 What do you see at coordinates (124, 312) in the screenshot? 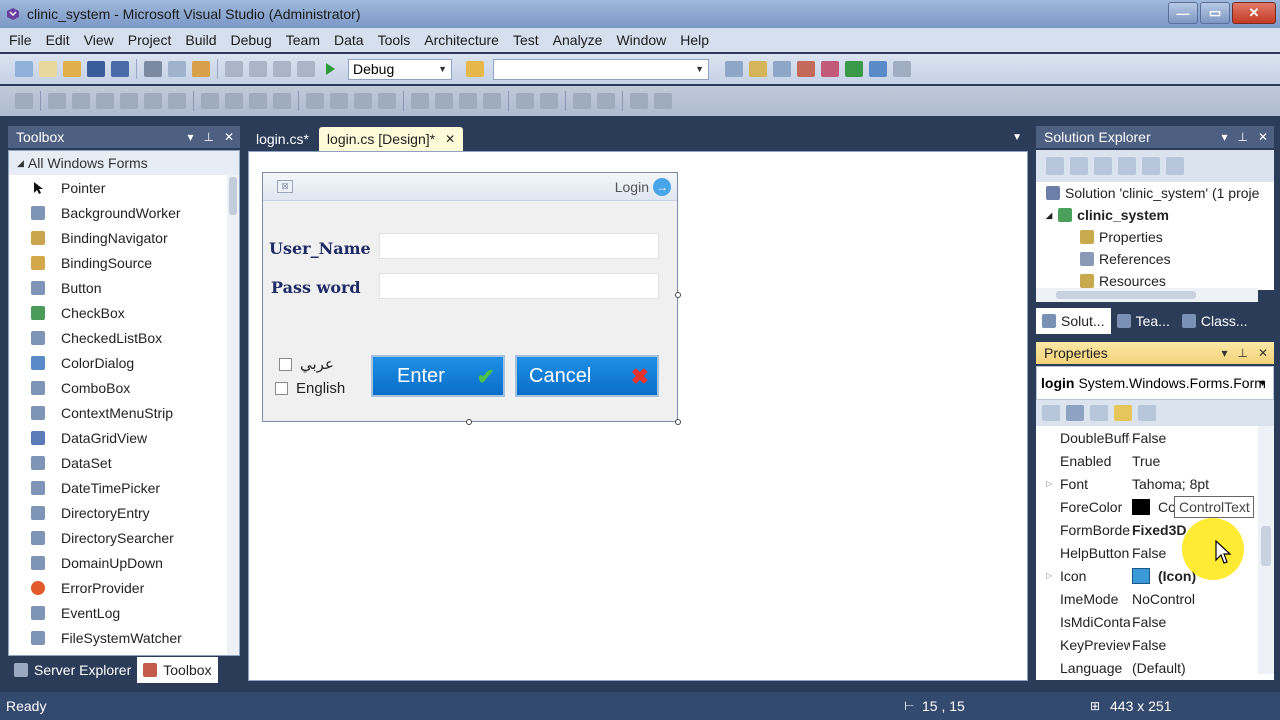
I see `toolbox-item: CheckBox` at bounding box center [124, 312].